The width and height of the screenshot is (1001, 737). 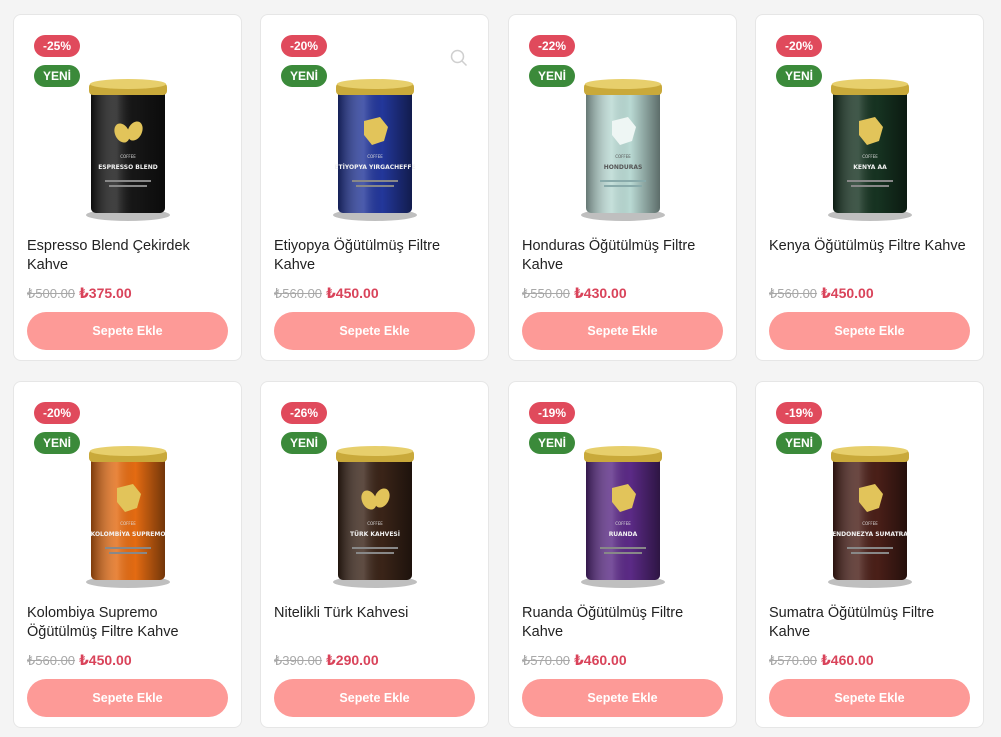 I want to click on product-title: Kenya Öğütülmüş Filtre Kahve, so click(x=871, y=246).